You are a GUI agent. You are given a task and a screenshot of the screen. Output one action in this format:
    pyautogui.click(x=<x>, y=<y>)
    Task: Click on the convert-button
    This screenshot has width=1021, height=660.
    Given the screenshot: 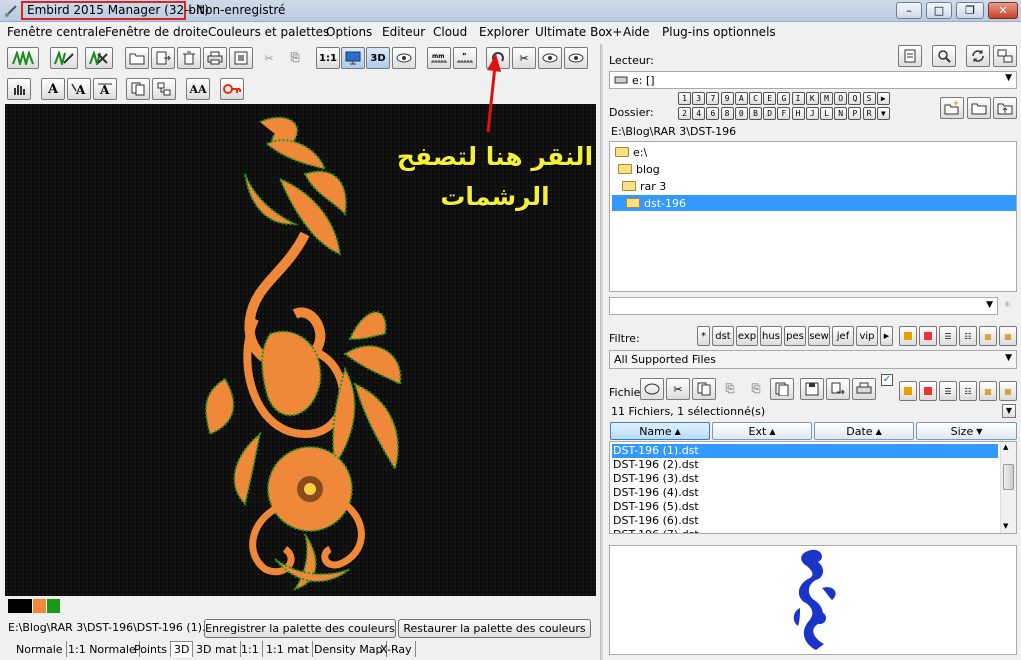 What is the action you would take?
    pyautogui.click(x=838, y=389)
    